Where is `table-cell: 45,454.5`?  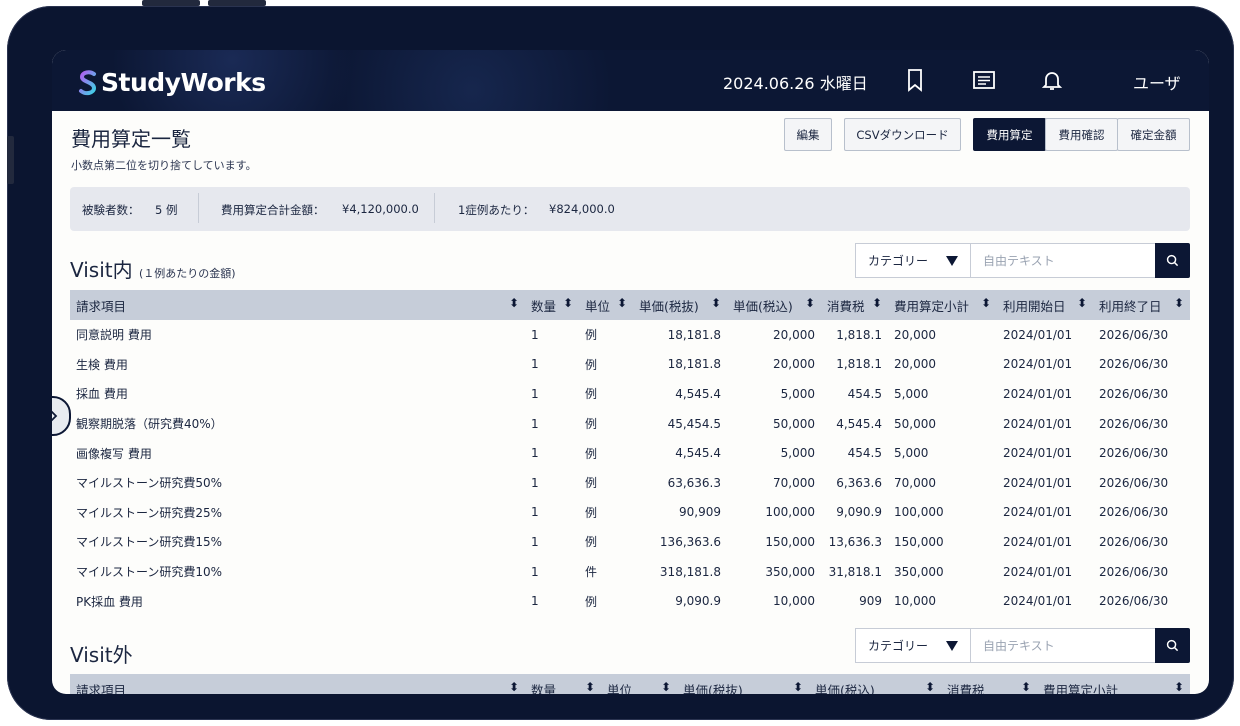
table-cell: 45,454.5 is located at coordinates (694, 423).